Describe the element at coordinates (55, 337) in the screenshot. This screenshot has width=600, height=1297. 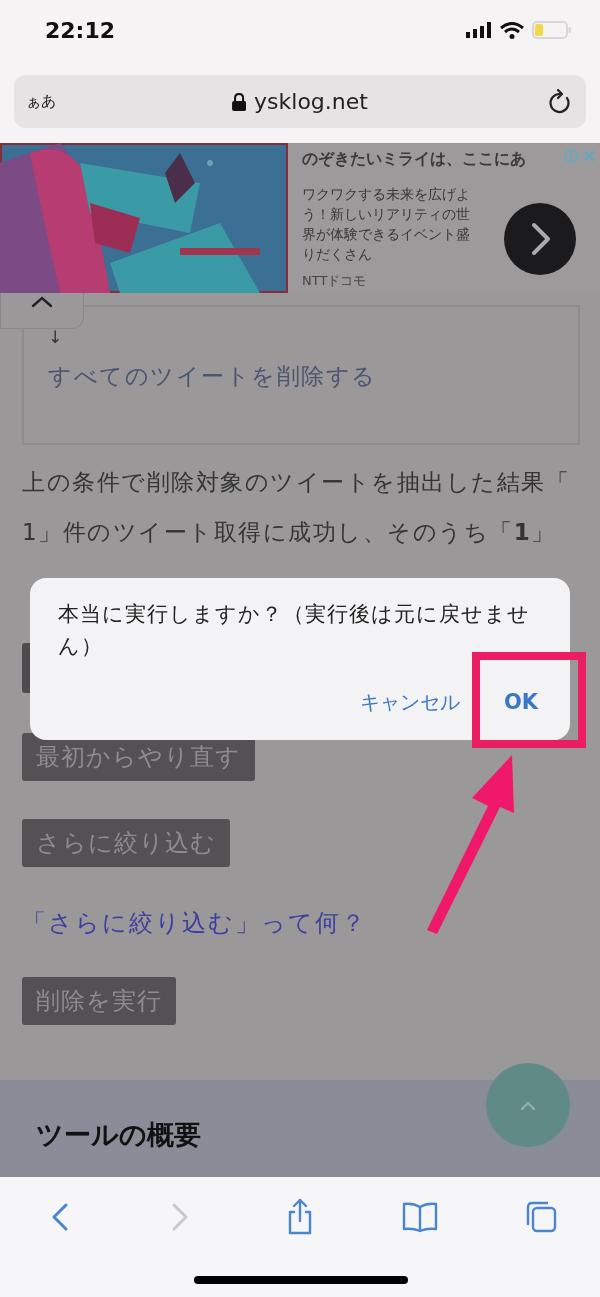
I see `down-arrow: ↓` at that location.